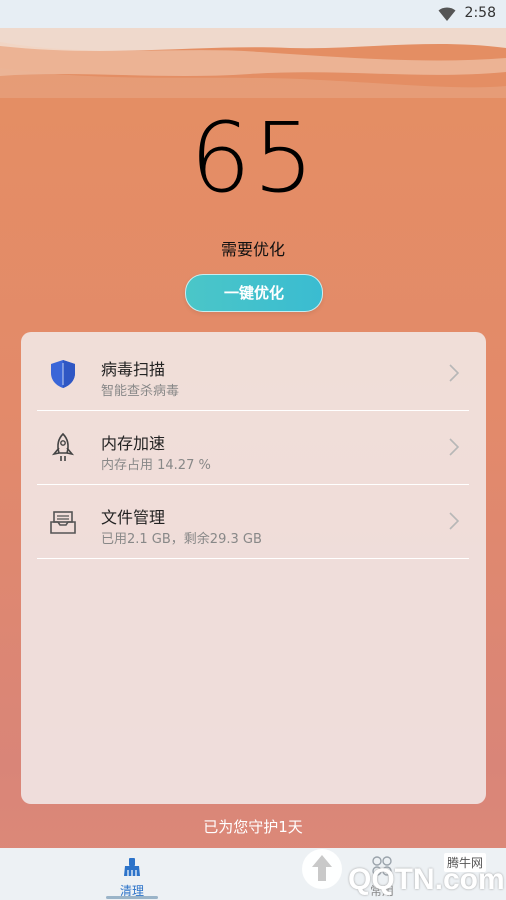 The image size is (506, 900). What do you see at coordinates (253, 158) in the screenshot?
I see `health-score: 65` at bounding box center [253, 158].